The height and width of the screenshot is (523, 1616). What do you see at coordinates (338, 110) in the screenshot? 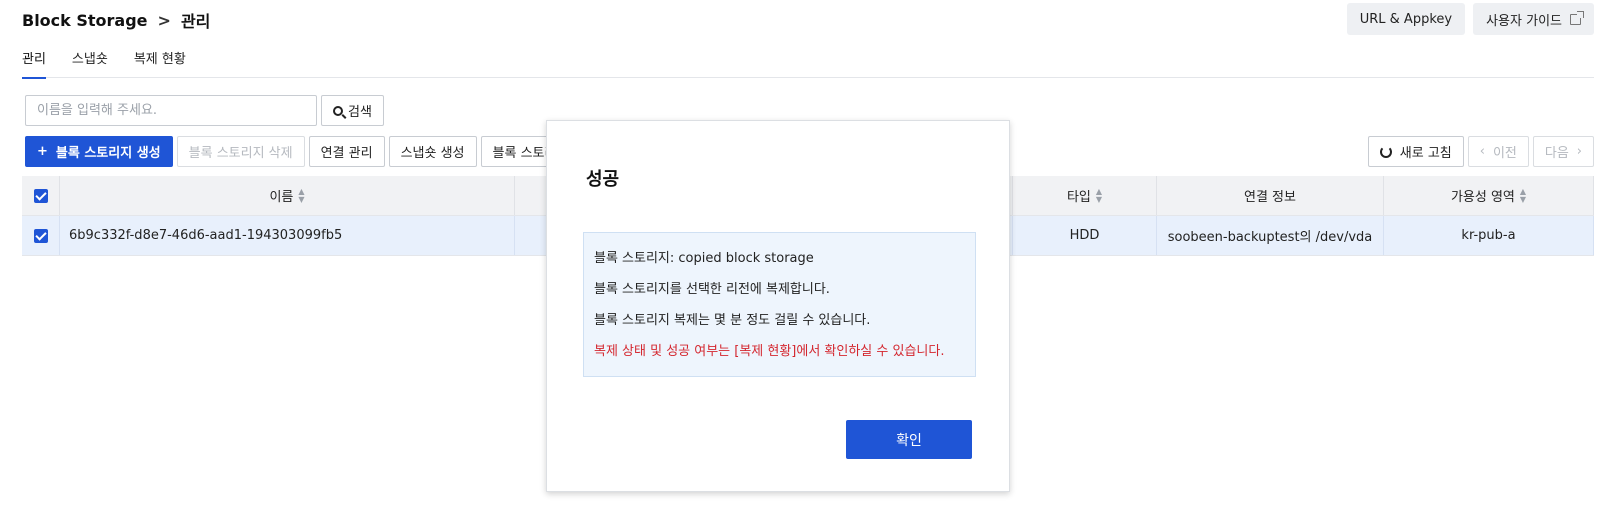
I see `search-icon` at bounding box center [338, 110].